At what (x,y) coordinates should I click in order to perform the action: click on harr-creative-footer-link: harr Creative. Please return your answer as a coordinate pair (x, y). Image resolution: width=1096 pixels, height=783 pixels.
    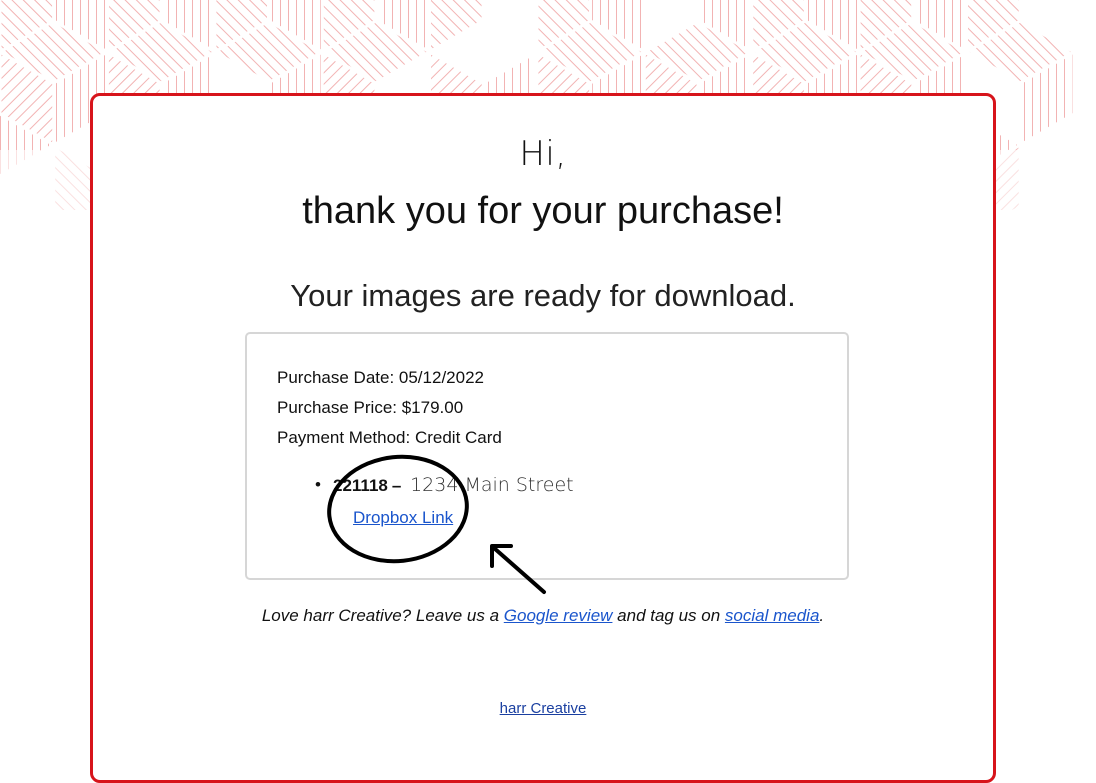
    Looking at the image, I should click on (543, 708).